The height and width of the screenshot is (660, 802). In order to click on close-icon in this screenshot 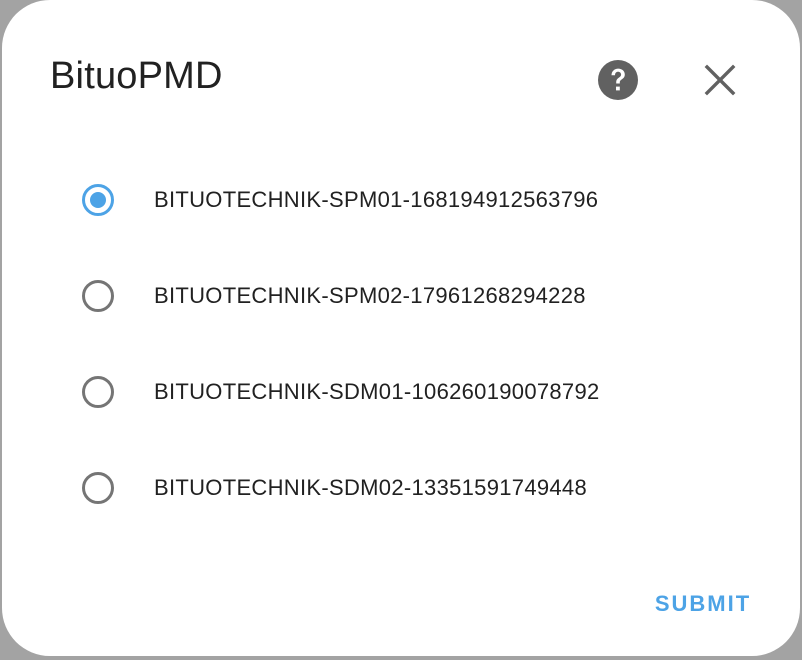, I will do `click(720, 80)`.